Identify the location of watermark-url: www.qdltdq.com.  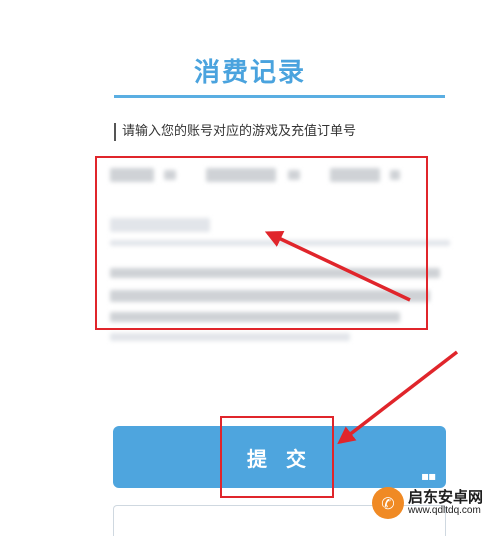
(444, 510).